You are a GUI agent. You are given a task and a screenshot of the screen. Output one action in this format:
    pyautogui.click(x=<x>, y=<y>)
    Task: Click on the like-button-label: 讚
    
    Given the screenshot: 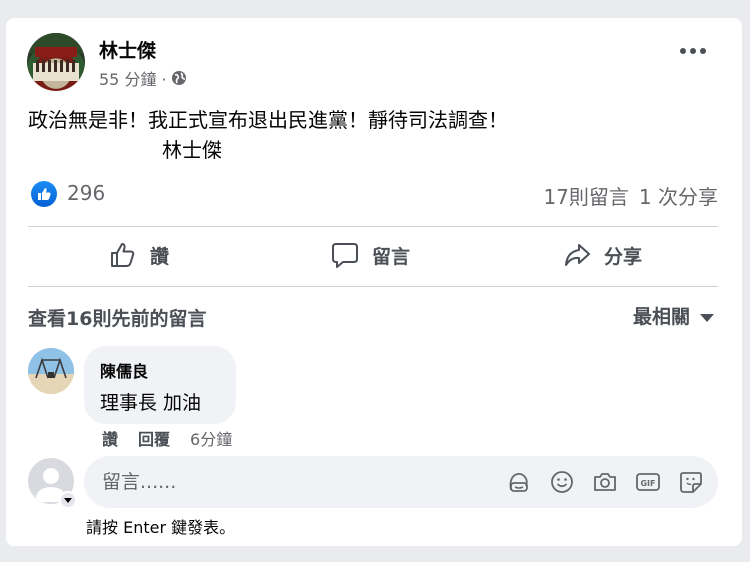 What is the action you would take?
    pyautogui.click(x=160, y=256)
    